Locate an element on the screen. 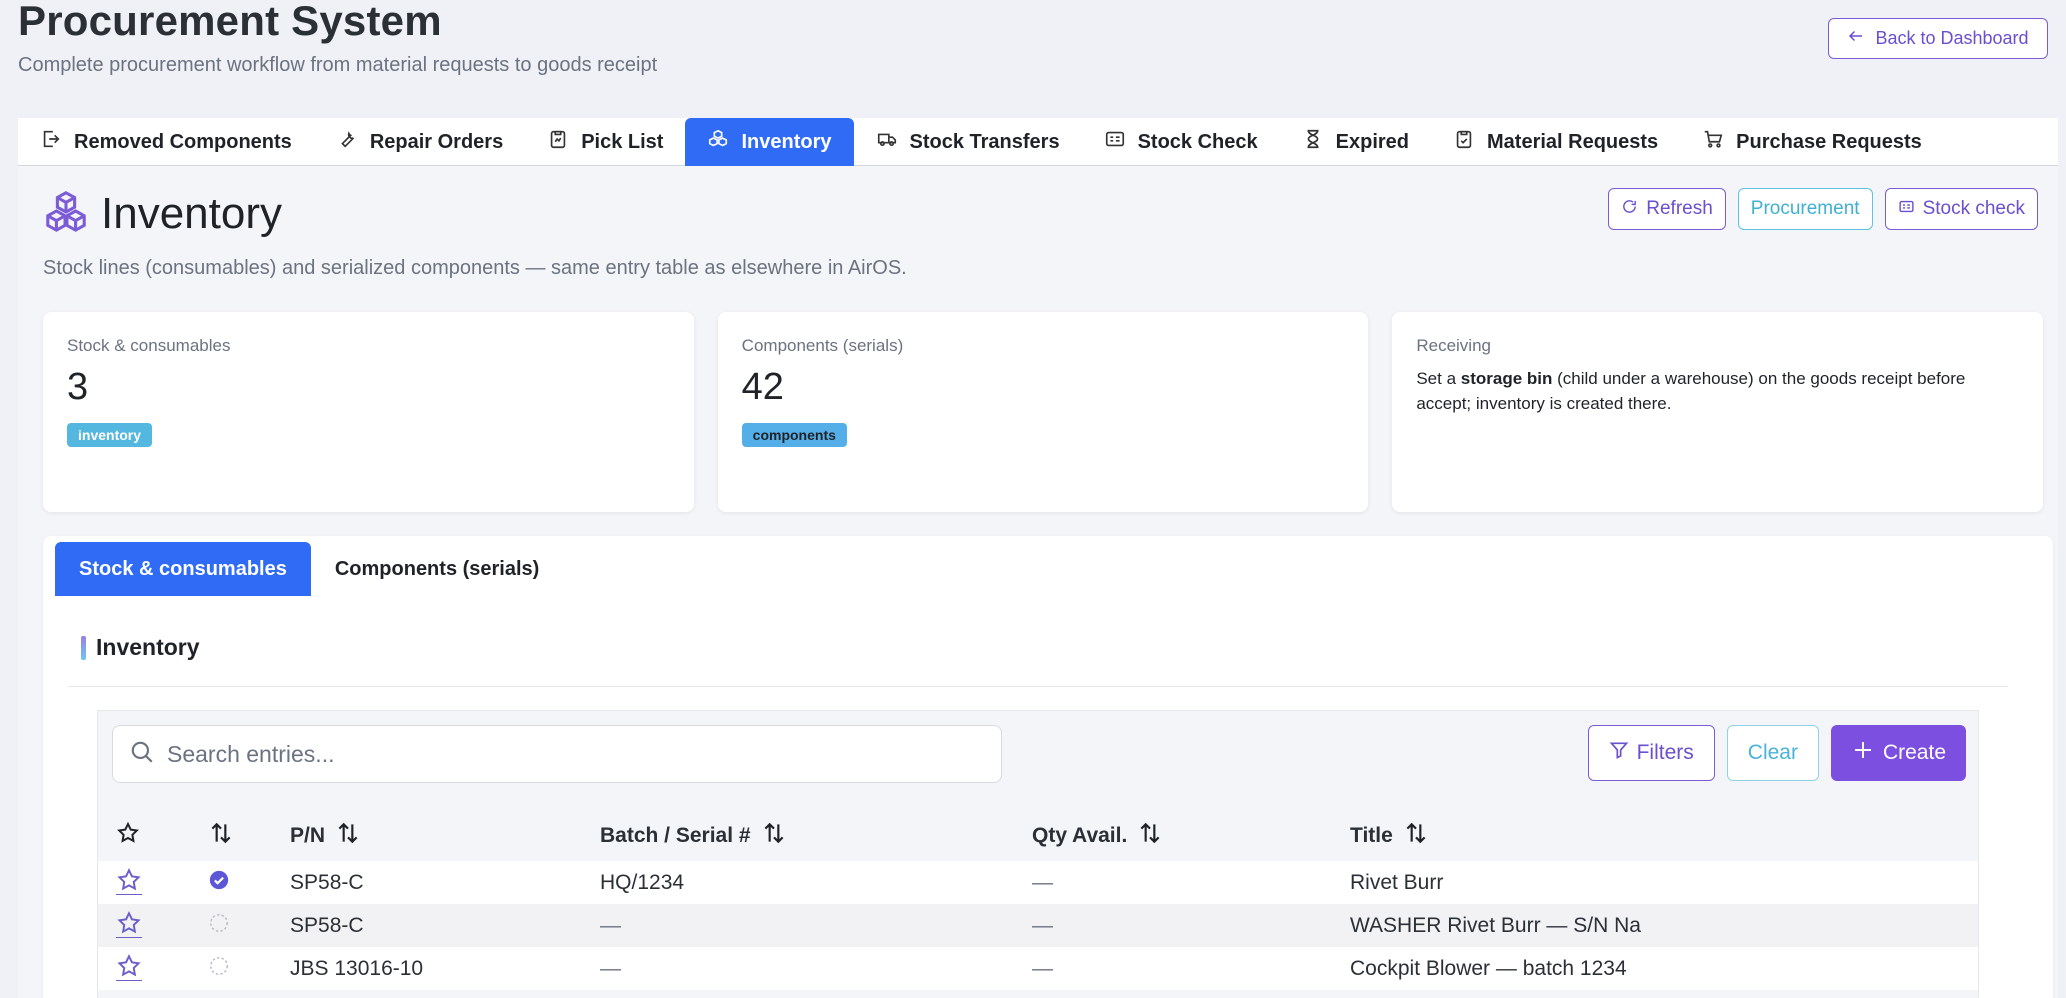 This screenshot has width=2066, height=998. cell-batch: HQ/1234 is located at coordinates (642, 882).